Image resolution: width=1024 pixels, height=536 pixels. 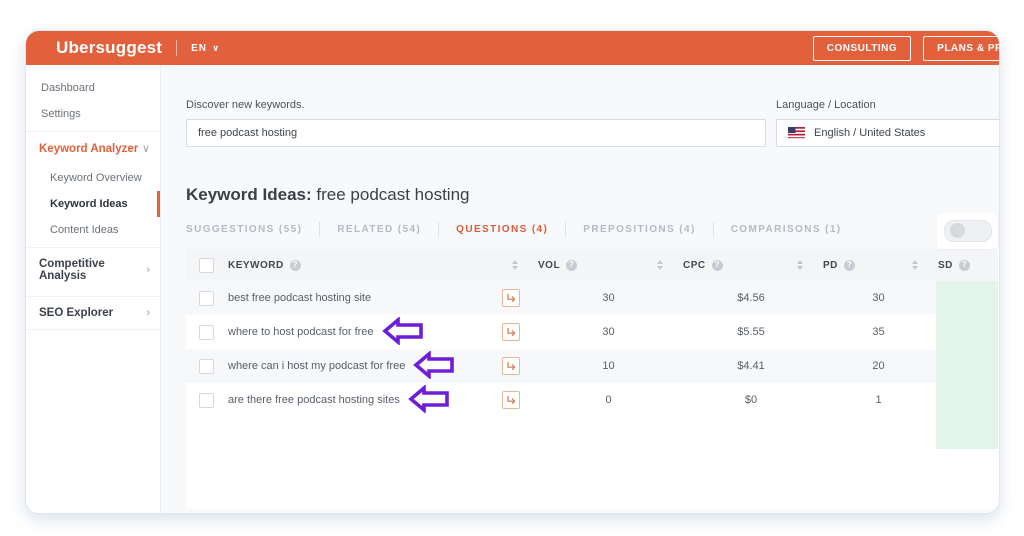 I want to click on topbar-buttons: CONSULTING PLANS & PRICING, so click(x=905, y=48).